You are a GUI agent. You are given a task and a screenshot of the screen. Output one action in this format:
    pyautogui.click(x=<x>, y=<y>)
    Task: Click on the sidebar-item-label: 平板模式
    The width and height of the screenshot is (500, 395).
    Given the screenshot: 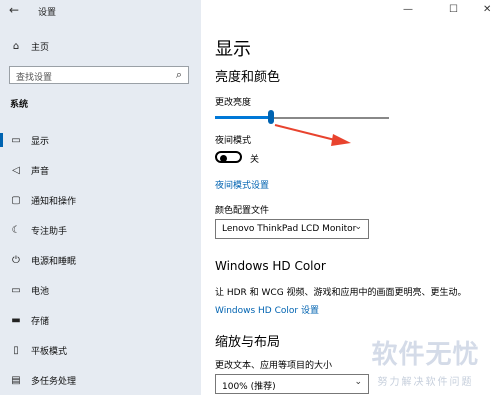 What is the action you would take?
    pyautogui.click(x=49, y=351)
    